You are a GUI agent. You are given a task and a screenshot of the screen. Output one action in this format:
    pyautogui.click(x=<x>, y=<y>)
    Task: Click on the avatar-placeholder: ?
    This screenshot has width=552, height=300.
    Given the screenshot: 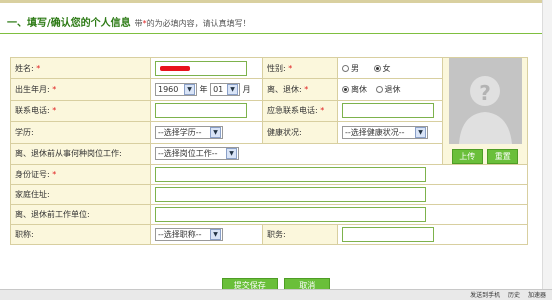 What is the action you would take?
    pyautogui.click(x=485, y=101)
    